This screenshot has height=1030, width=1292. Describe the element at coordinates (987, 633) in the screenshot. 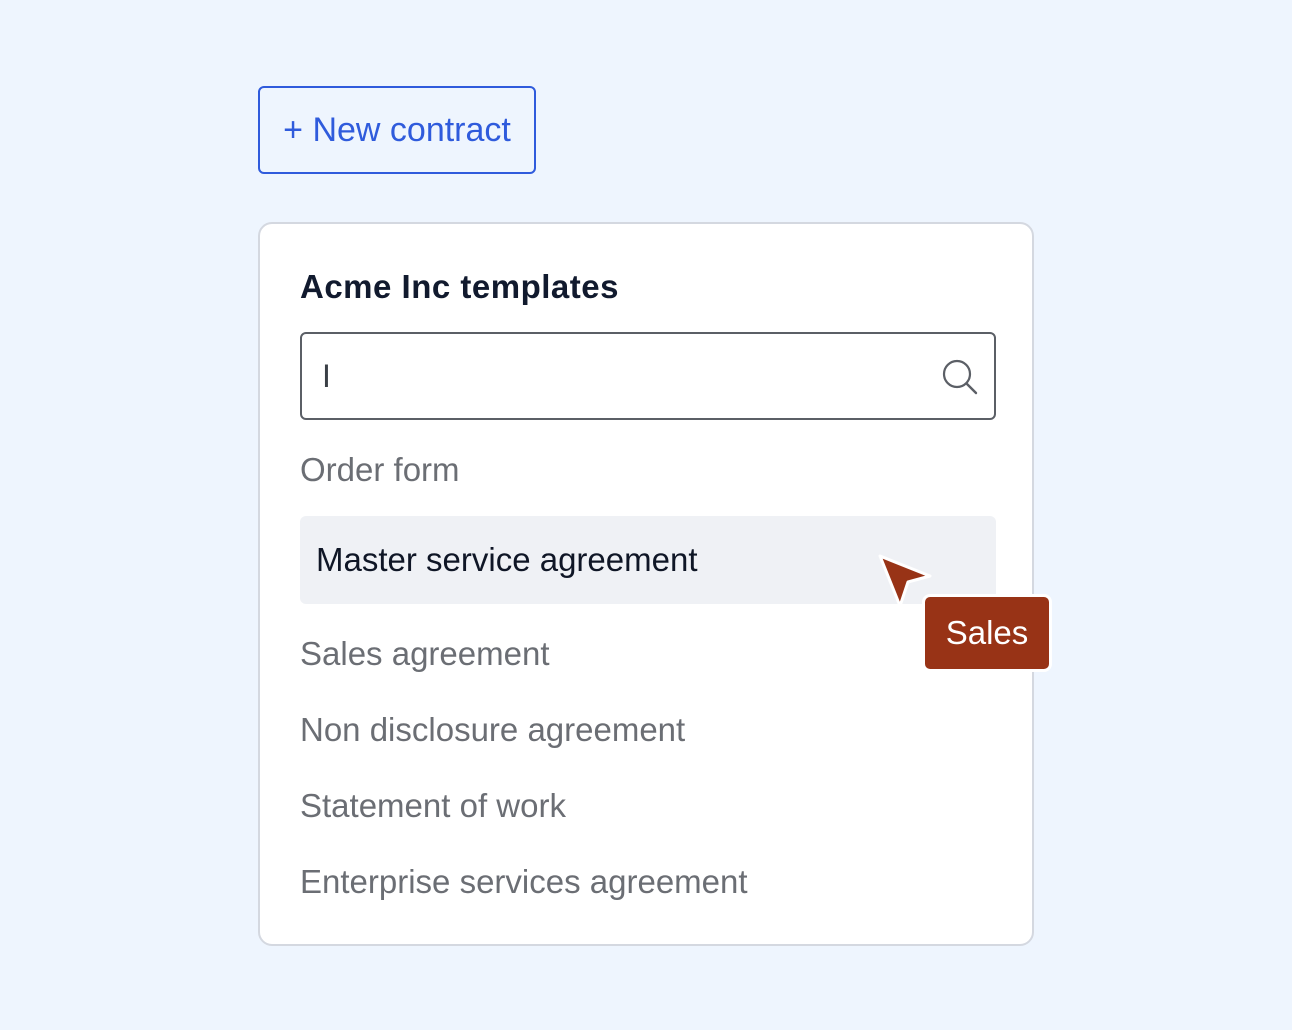

I see `collaborator-name-tag: Sales` at that location.